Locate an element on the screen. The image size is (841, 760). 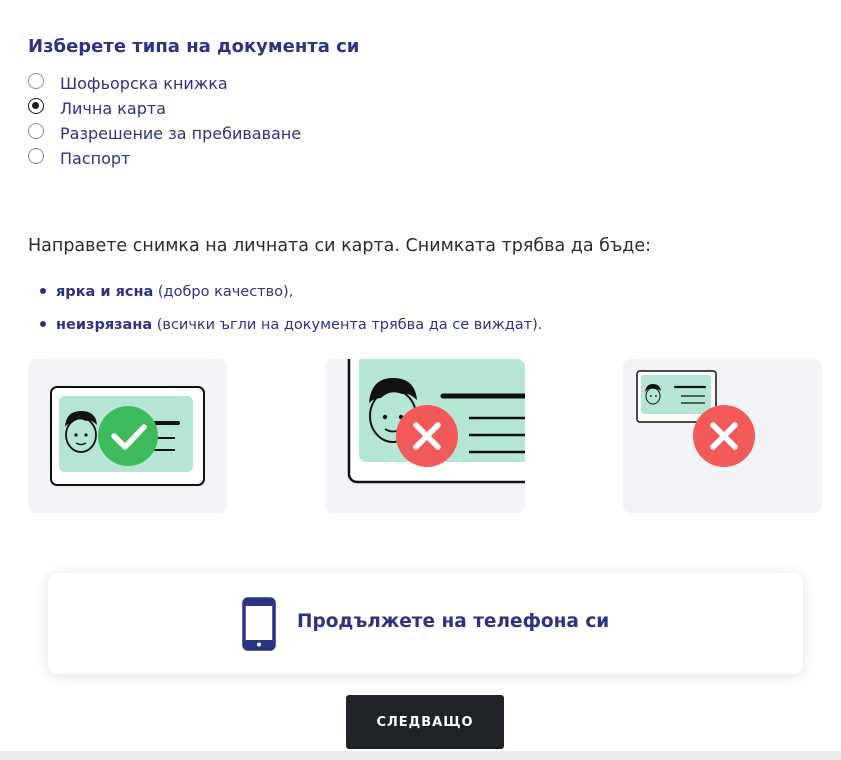
requirement-bold: ярка и ясна is located at coordinates (105, 292).